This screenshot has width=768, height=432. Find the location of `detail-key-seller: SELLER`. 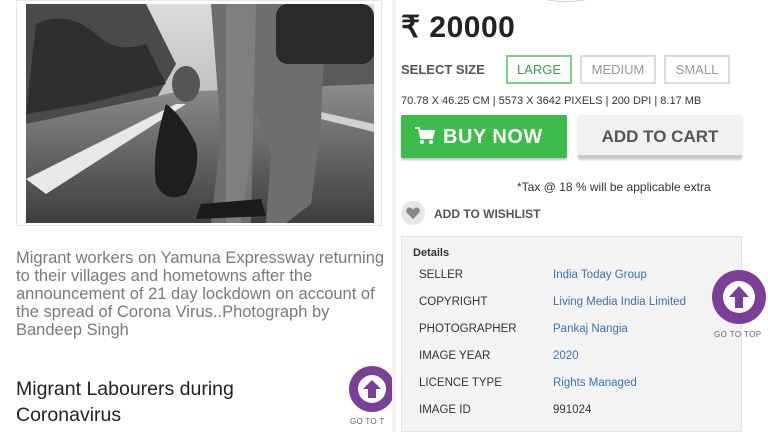

detail-key-seller: SELLER is located at coordinates (441, 275).